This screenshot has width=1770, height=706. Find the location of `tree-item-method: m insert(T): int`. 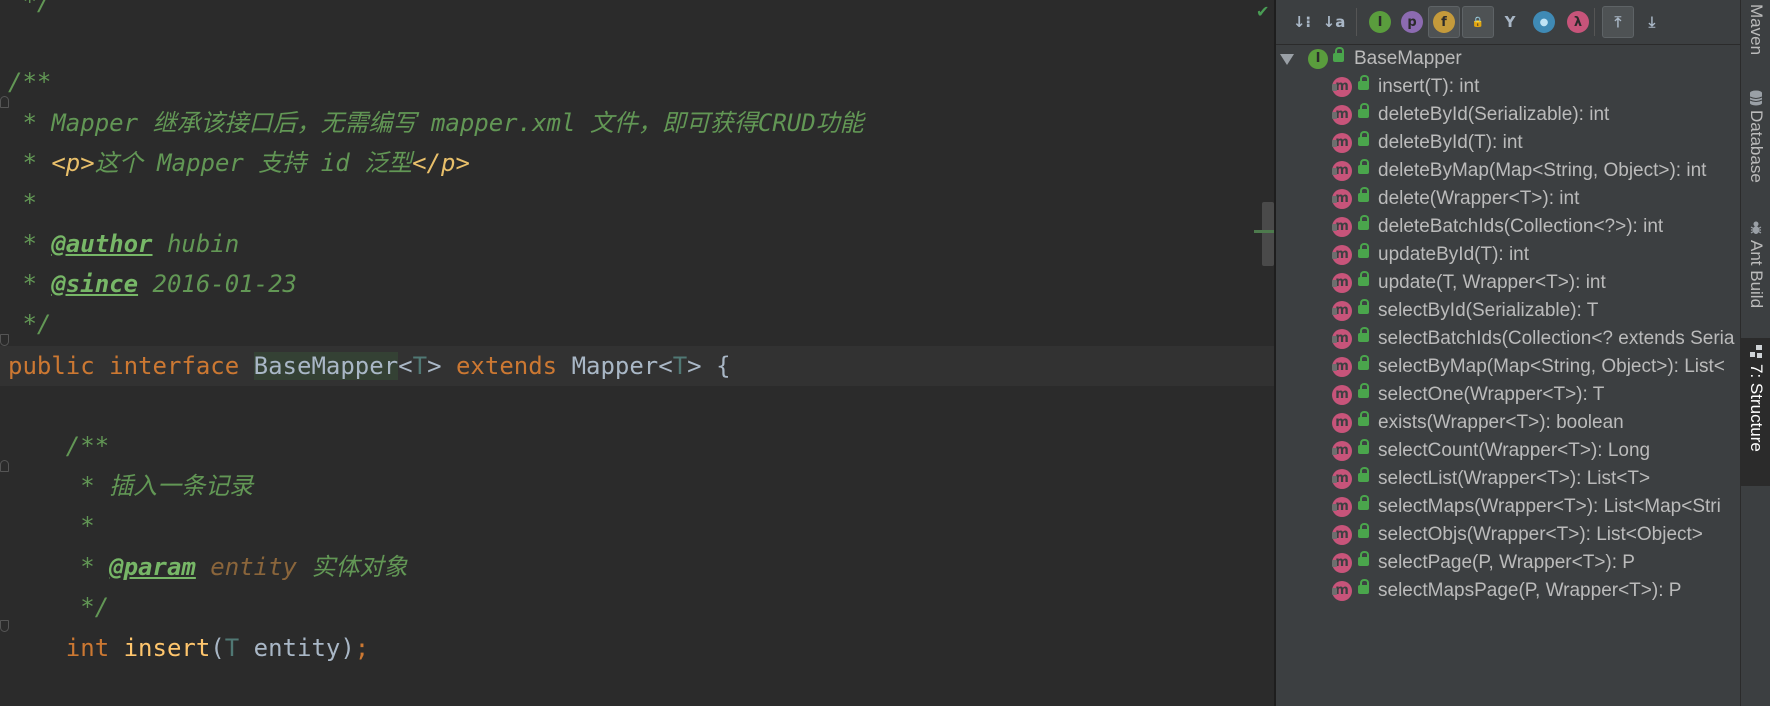

tree-item-method: m insert(T): int is located at coordinates (1508, 87).